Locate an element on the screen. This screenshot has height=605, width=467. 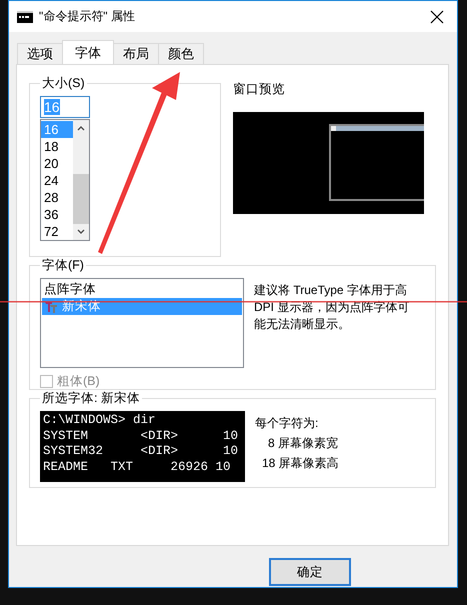
list-item: 36 is located at coordinates (57, 214).